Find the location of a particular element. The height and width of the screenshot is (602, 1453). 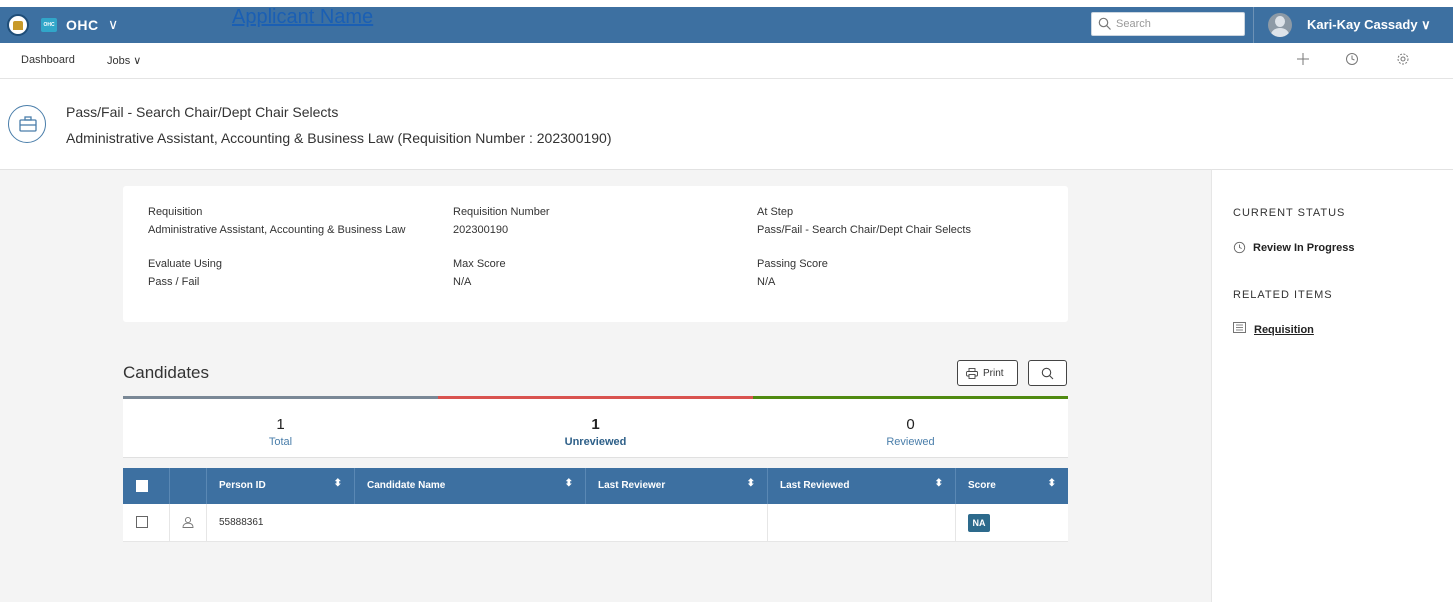

score-cell: NA is located at coordinates (1011, 523).